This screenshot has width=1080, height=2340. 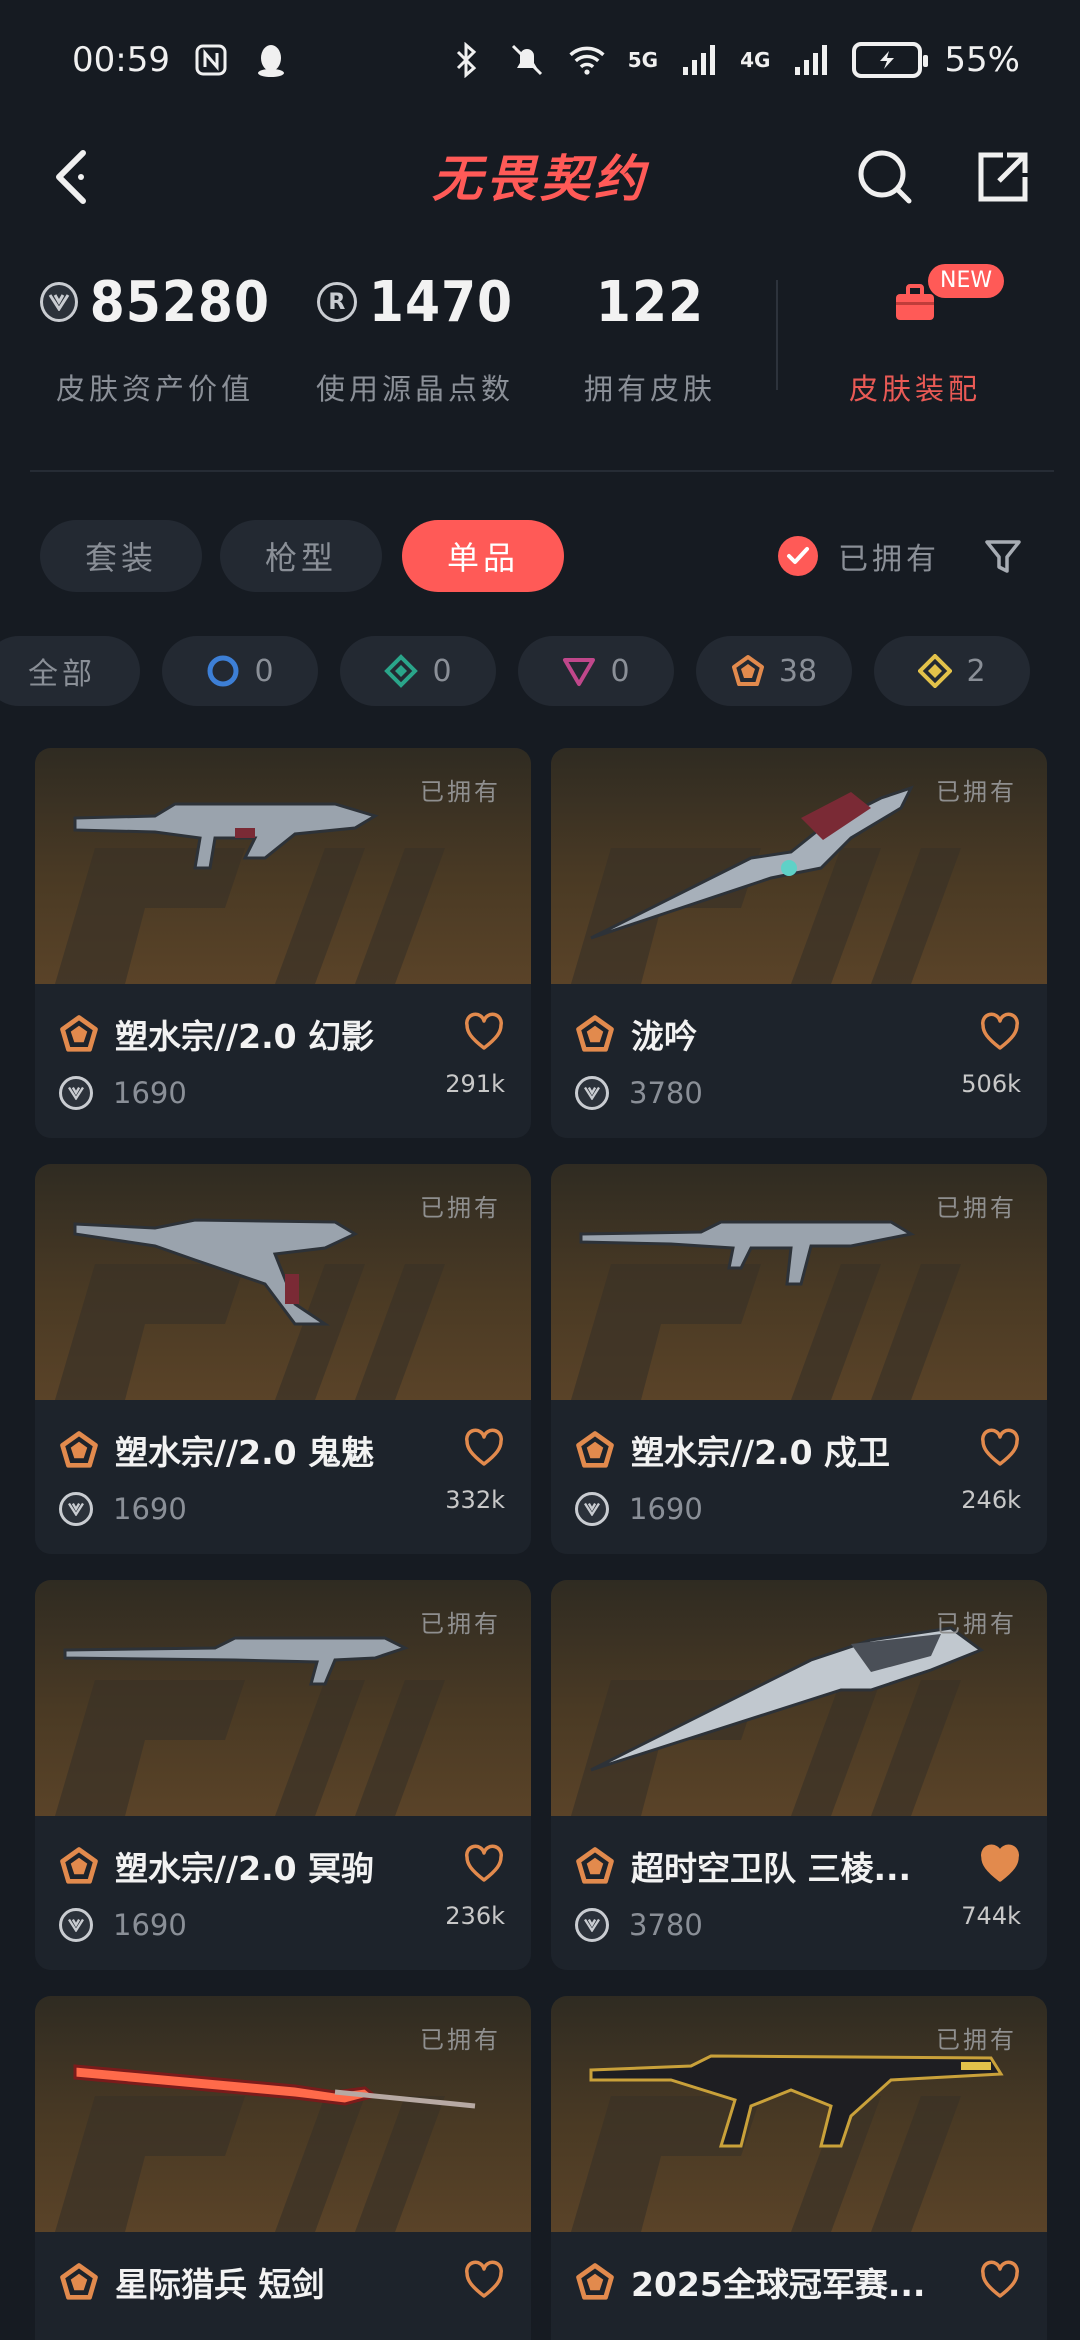 I want to click on check-icon, so click(x=798, y=556).